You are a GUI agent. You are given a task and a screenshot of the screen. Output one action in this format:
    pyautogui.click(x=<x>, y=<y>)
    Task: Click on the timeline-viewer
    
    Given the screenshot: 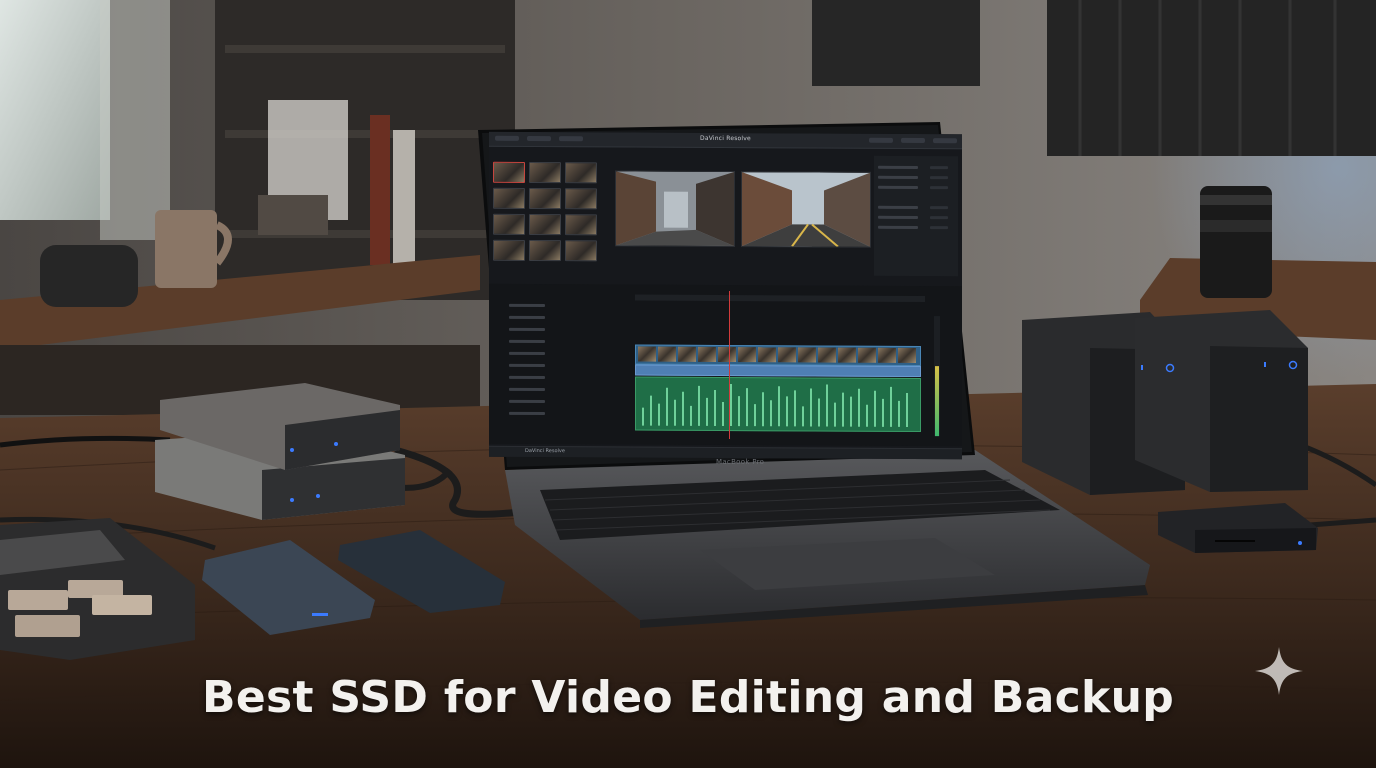 What is the action you would take?
    pyautogui.click(x=806, y=209)
    